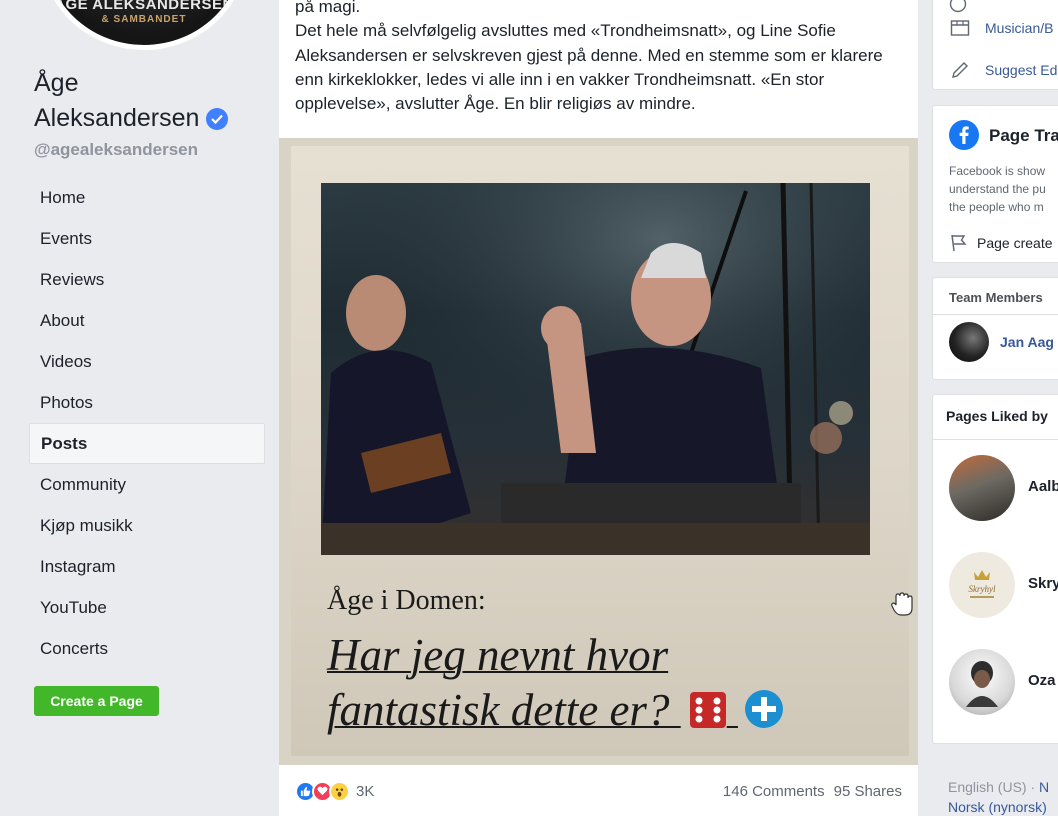  I want to click on wow-reaction-icon, so click(339, 791).